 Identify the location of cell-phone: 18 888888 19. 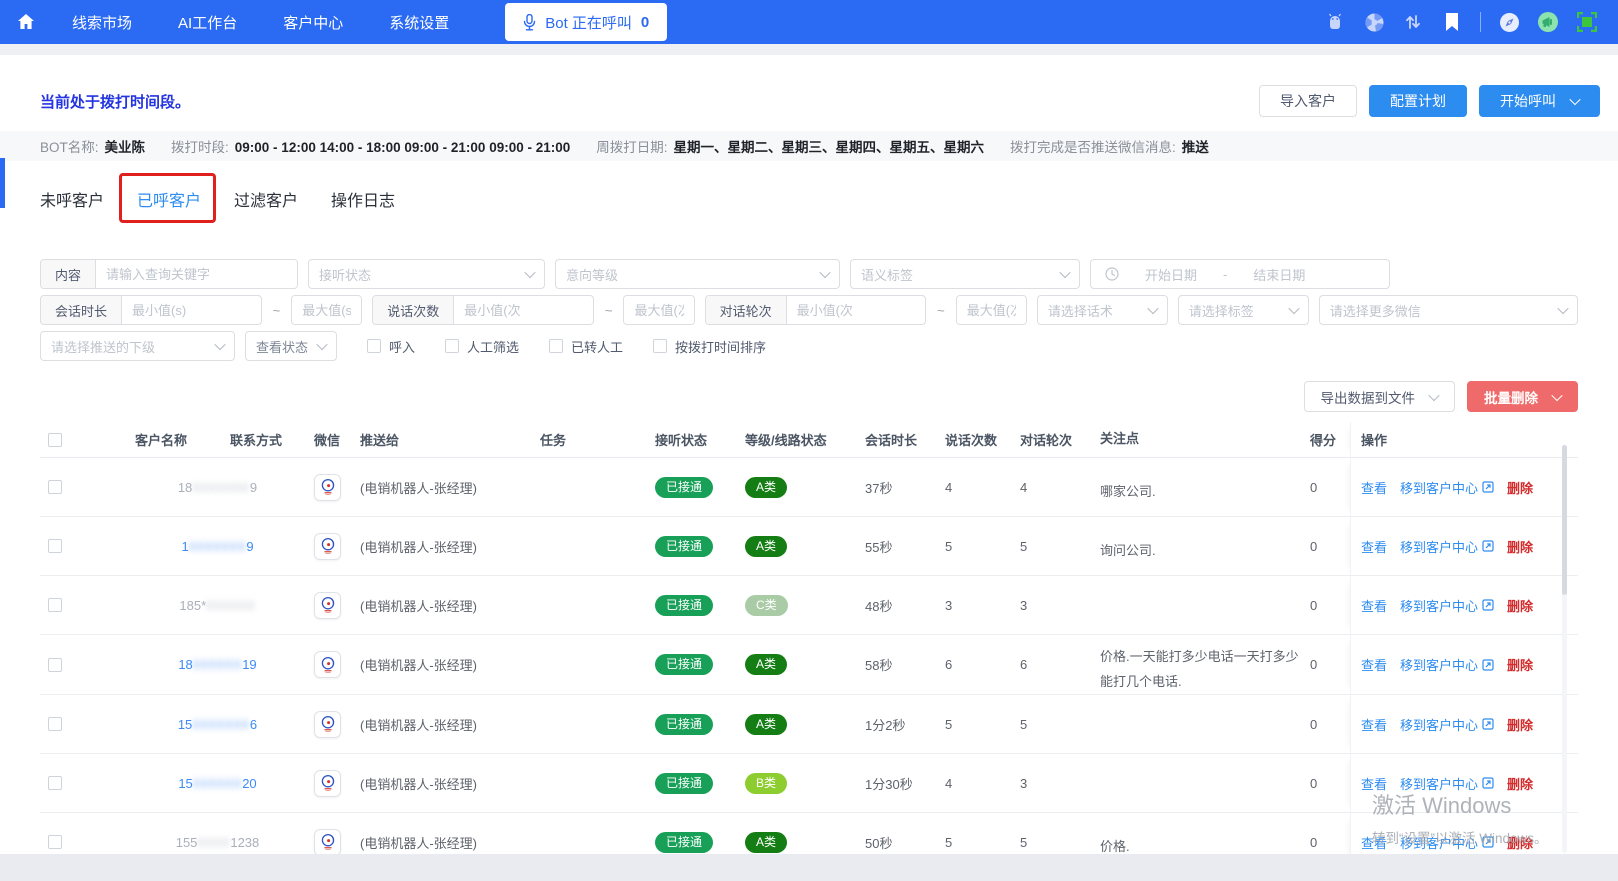
(217, 664).